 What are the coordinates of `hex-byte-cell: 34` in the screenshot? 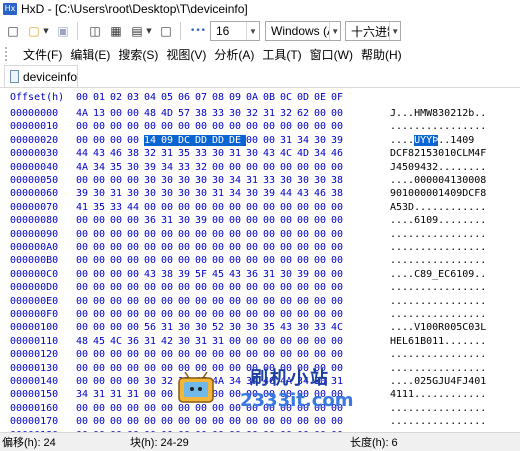 It's located at (237, 193).